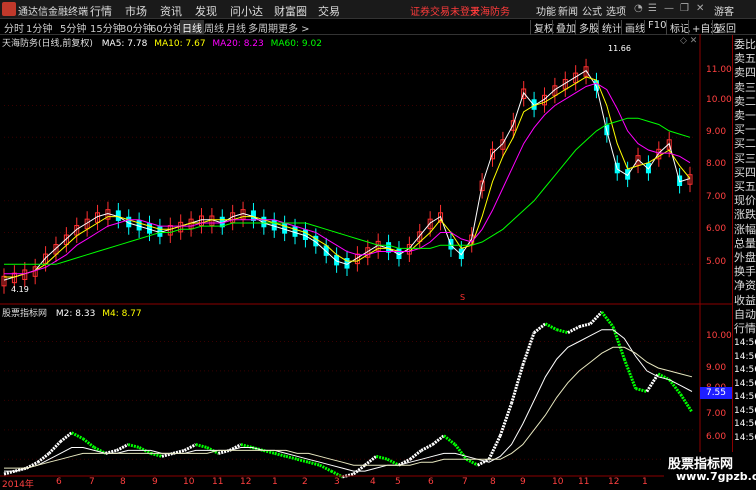 Image resolution: width=756 pixels, height=490 pixels. What do you see at coordinates (136, 11) in the screenshot?
I see `menu-market: 市场` at bounding box center [136, 11].